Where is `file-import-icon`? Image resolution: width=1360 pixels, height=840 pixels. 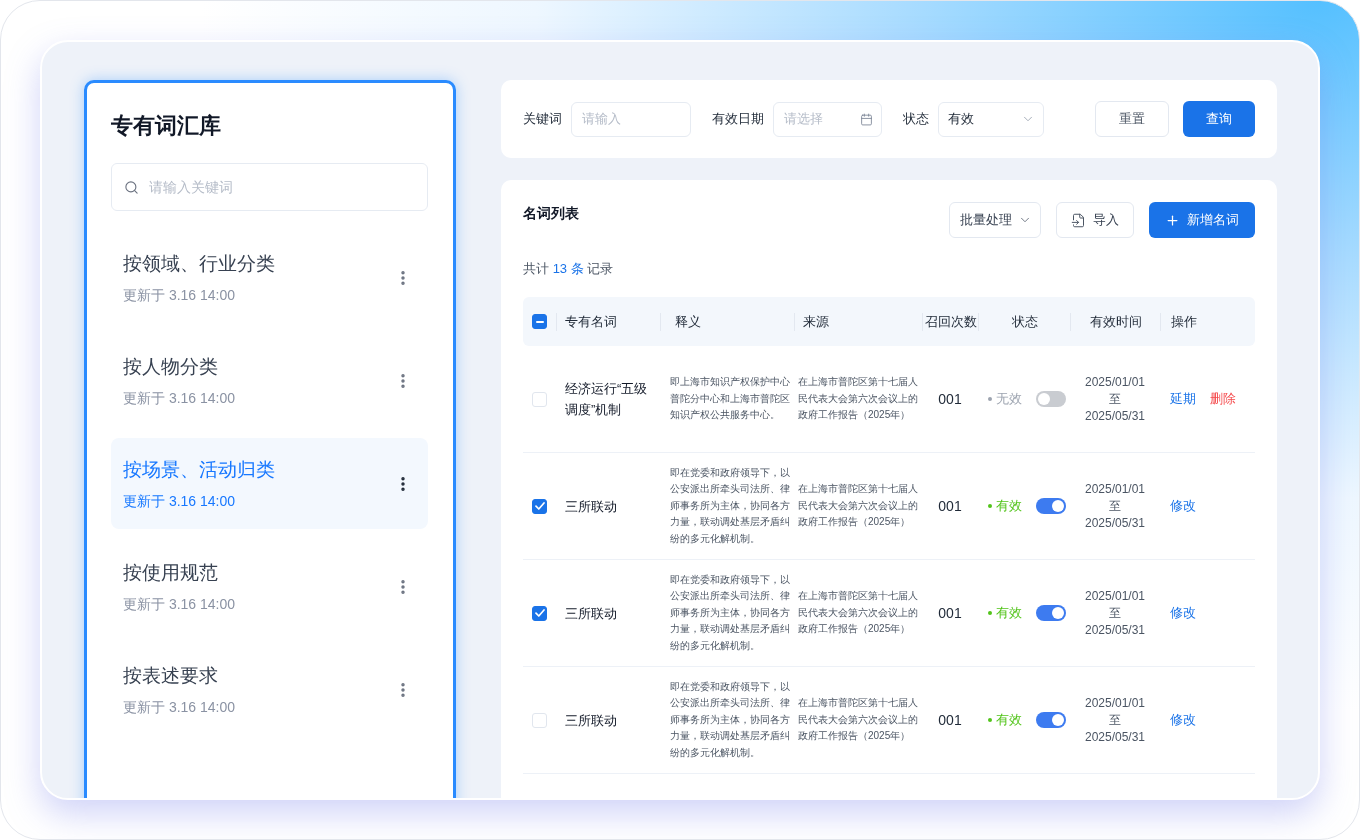 file-import-icon is located at coordinates (1078, 220).